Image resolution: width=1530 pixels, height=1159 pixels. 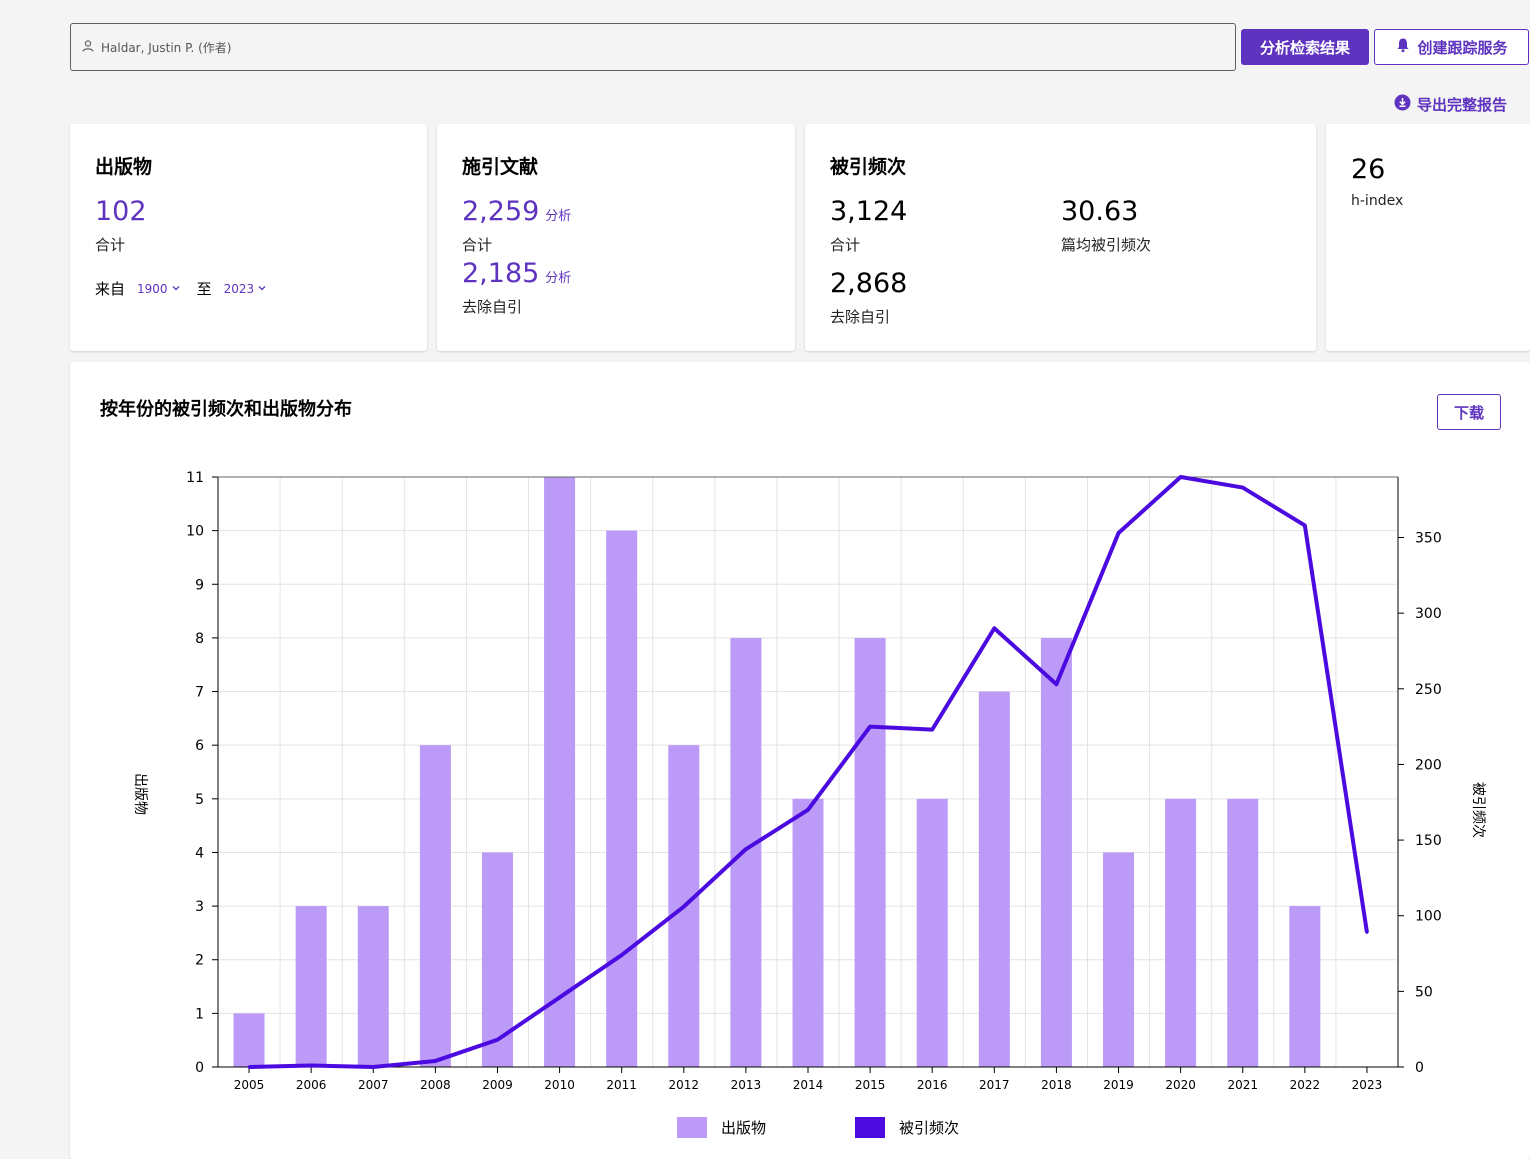 What do you see at coordinates (1243, 932) in the screenshot?
I see `bar-2021` at bounding box center [1243, 932].